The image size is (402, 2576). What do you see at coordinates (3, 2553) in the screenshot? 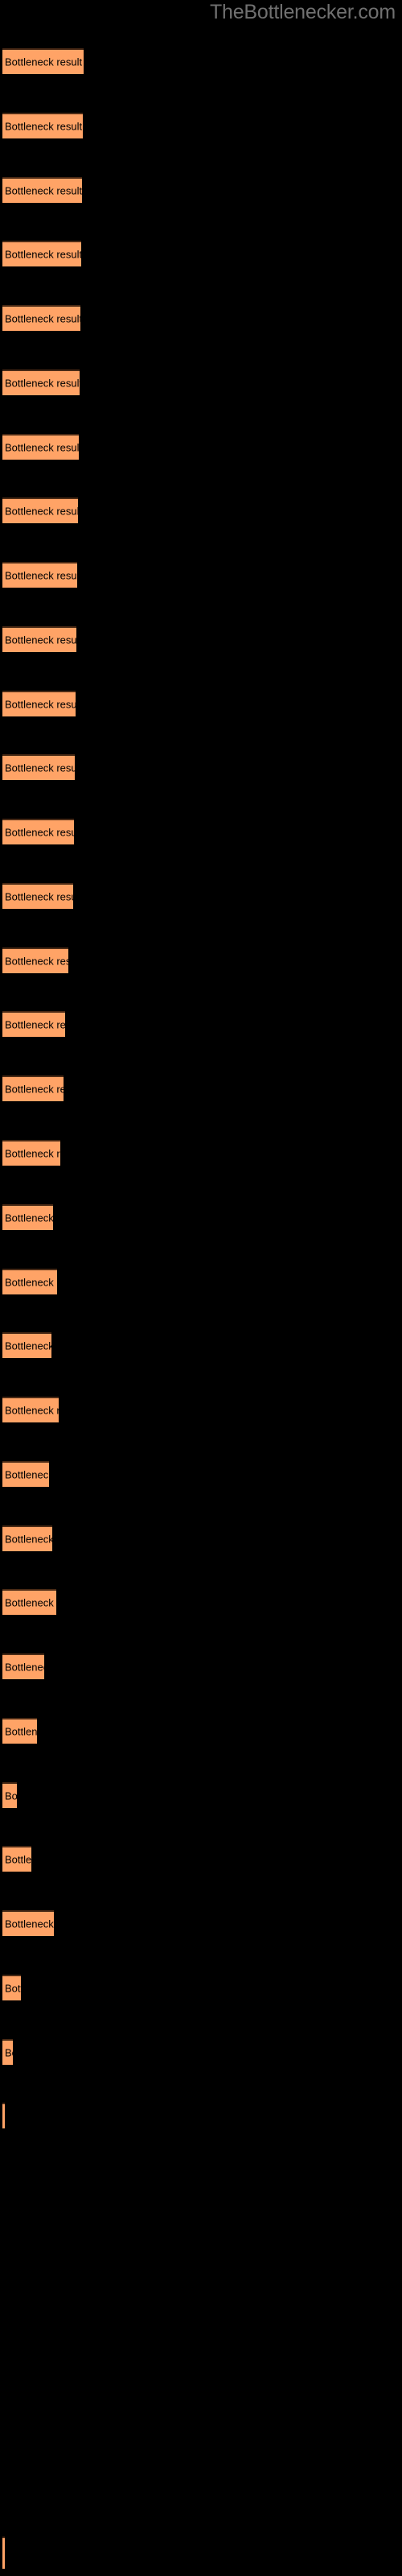
I see `chart-bar-minimal` at bounding box center [3, 2553].